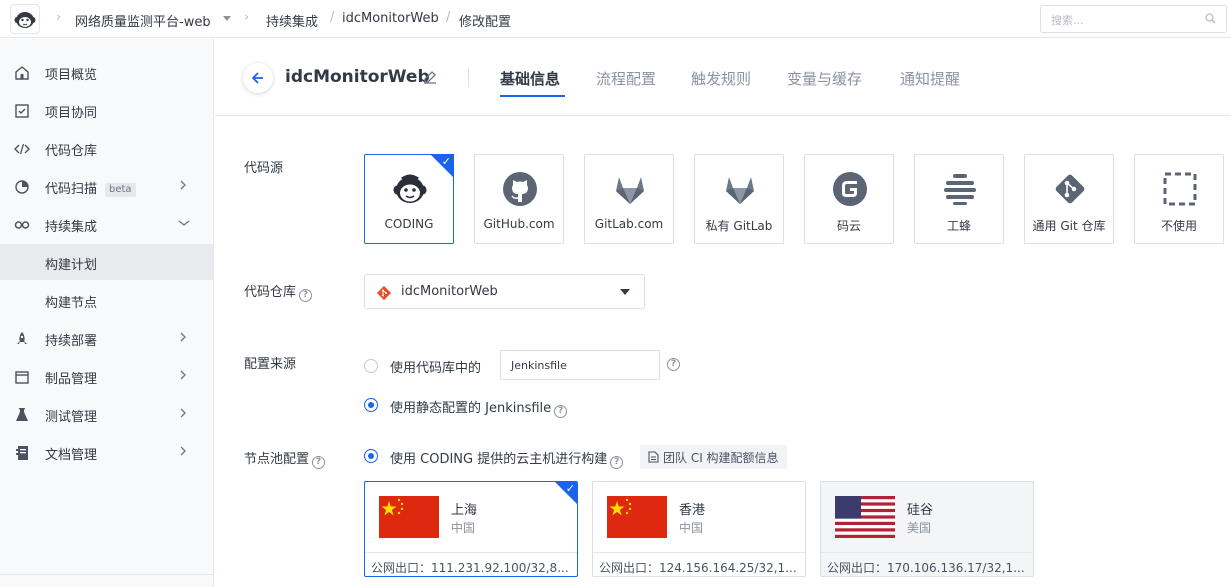  What do you see at coordinates (292, 20) in the screenshot?
I see `breadcrumb-ci: 持续集成` at bounding box center [292, 20].